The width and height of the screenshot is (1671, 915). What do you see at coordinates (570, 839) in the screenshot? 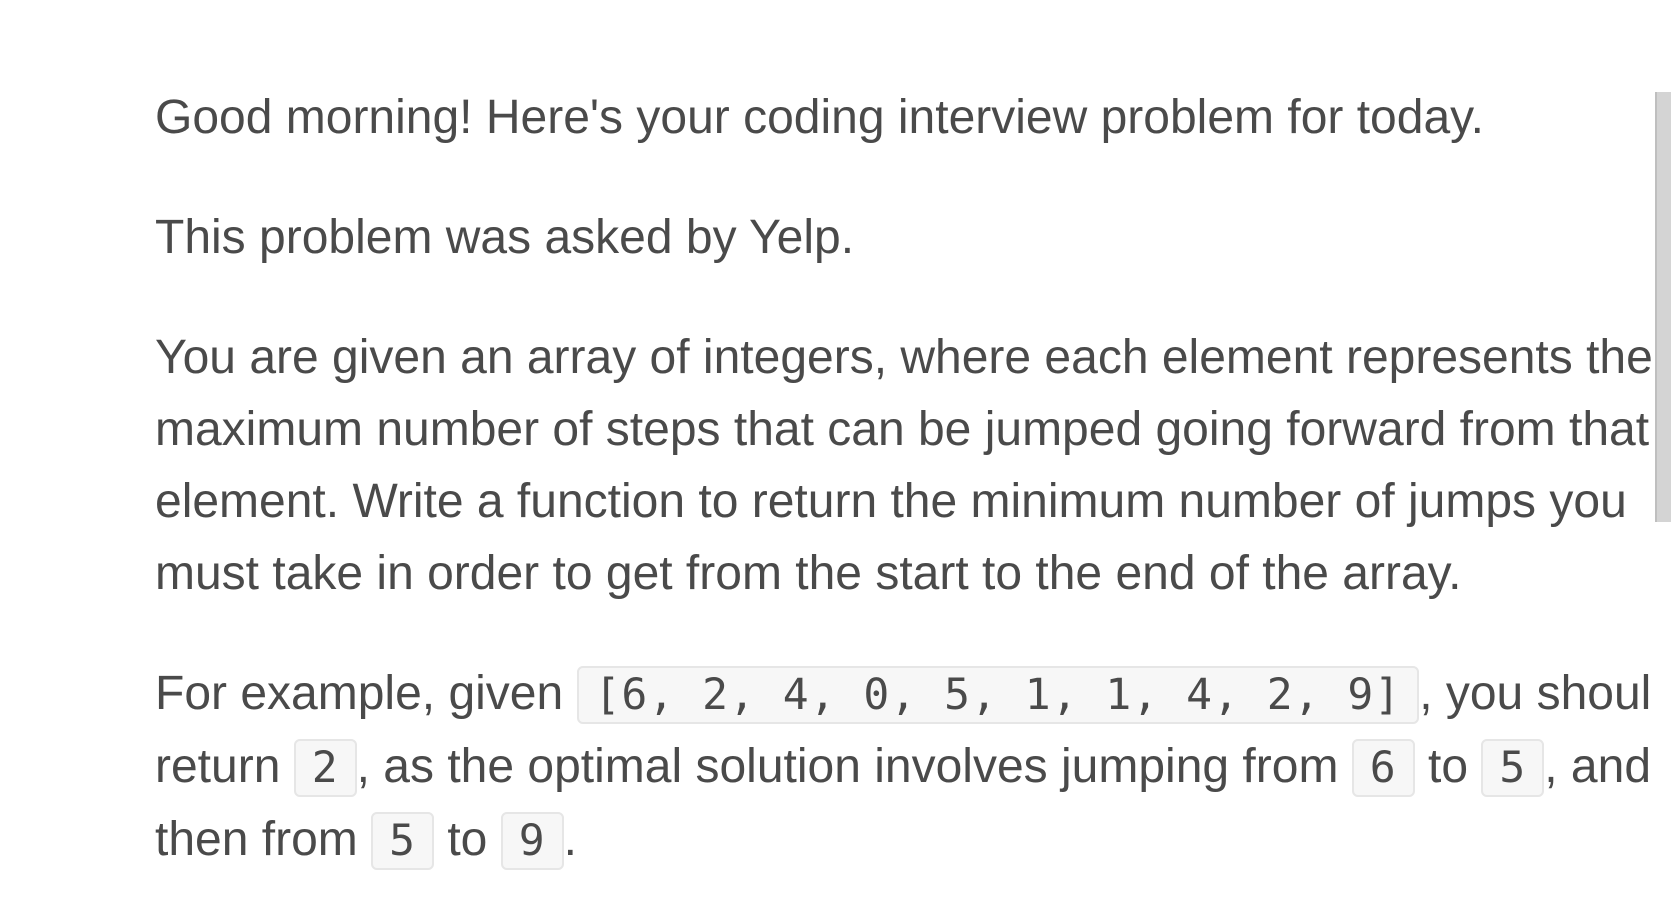
I see `example-text-7: .` at bounding box center [570, 839].